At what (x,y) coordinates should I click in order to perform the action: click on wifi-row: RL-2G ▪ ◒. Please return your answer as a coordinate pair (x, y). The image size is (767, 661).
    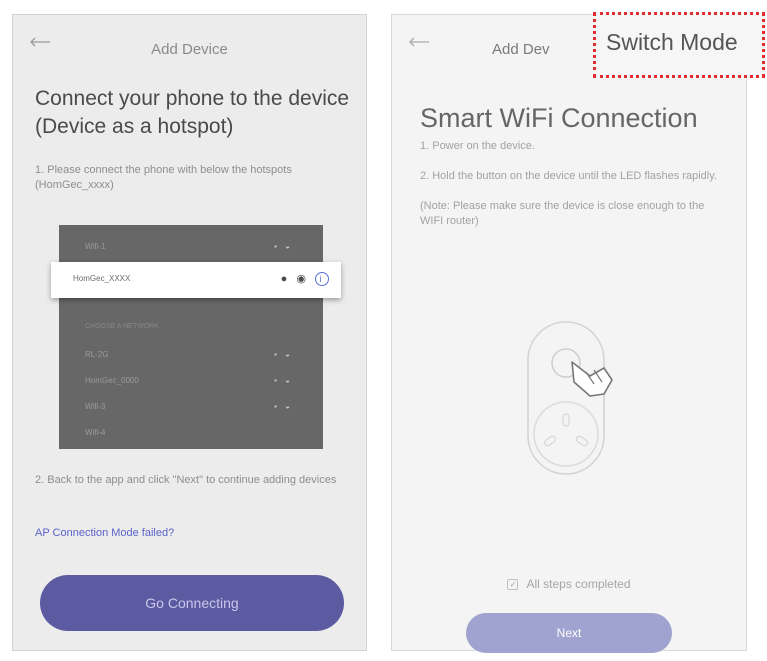
    Looking at the image, I should click on (191, 357).